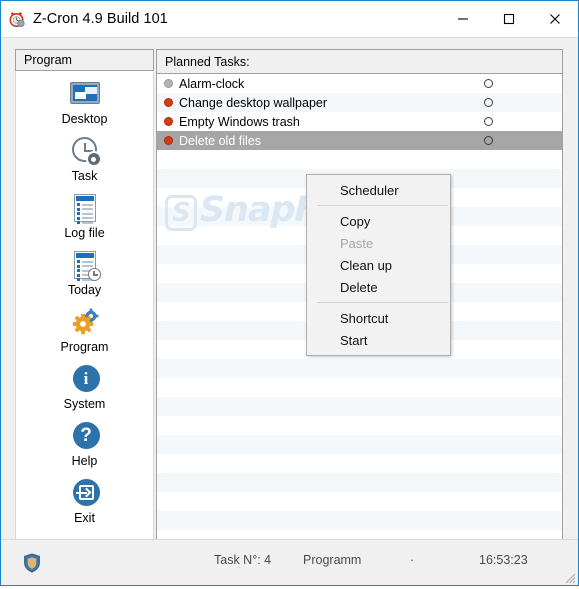 Image resolution: width=579 pixels, height=589 pixels. What do you see at coordinates (100, 19) in the screenshot?
I see `window-title: Z-Cron 4.9 Build 101` at bounding box center [100, 19].